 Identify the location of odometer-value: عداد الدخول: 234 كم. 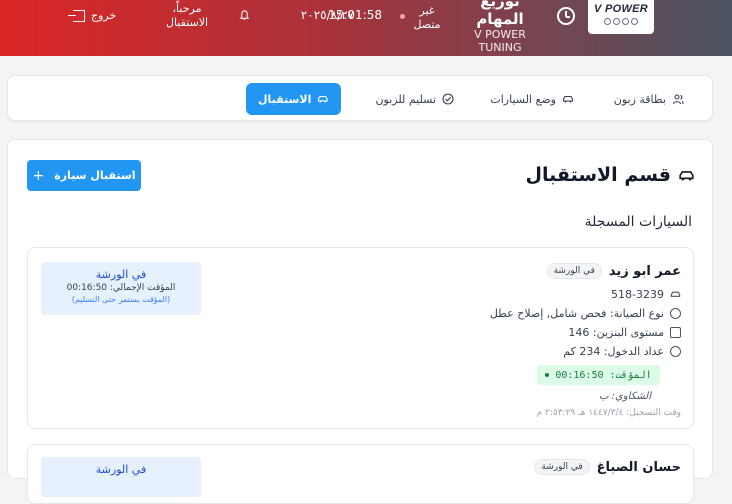
(613, 351).